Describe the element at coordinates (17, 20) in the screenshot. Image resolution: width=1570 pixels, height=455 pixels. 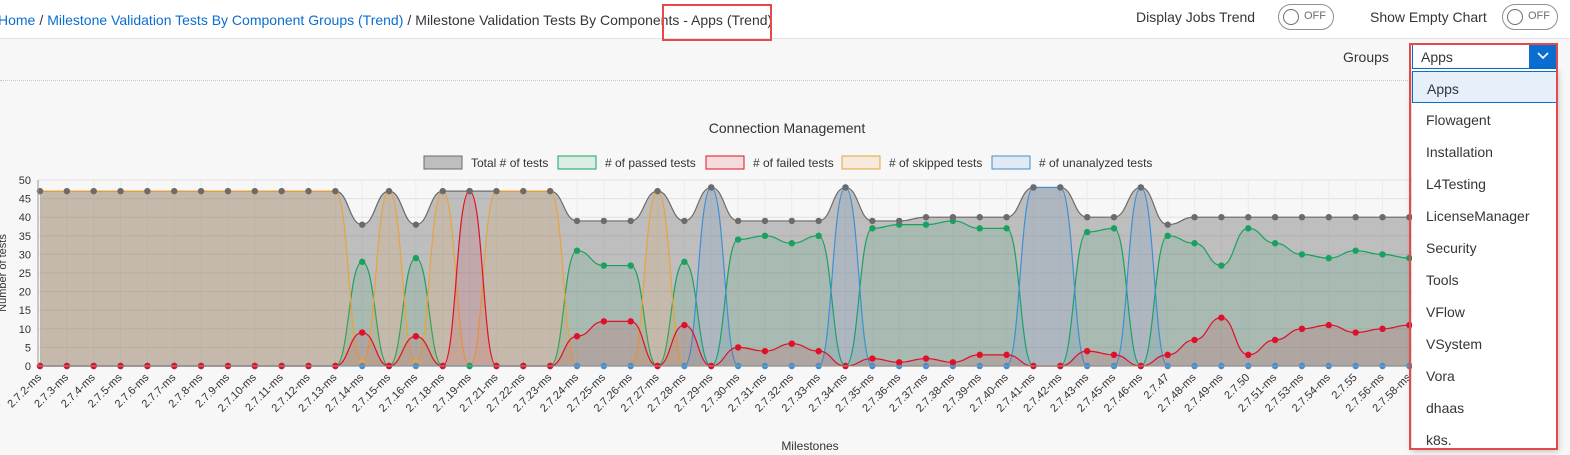
I see `breadcrumb-home-link: Home` at that location.